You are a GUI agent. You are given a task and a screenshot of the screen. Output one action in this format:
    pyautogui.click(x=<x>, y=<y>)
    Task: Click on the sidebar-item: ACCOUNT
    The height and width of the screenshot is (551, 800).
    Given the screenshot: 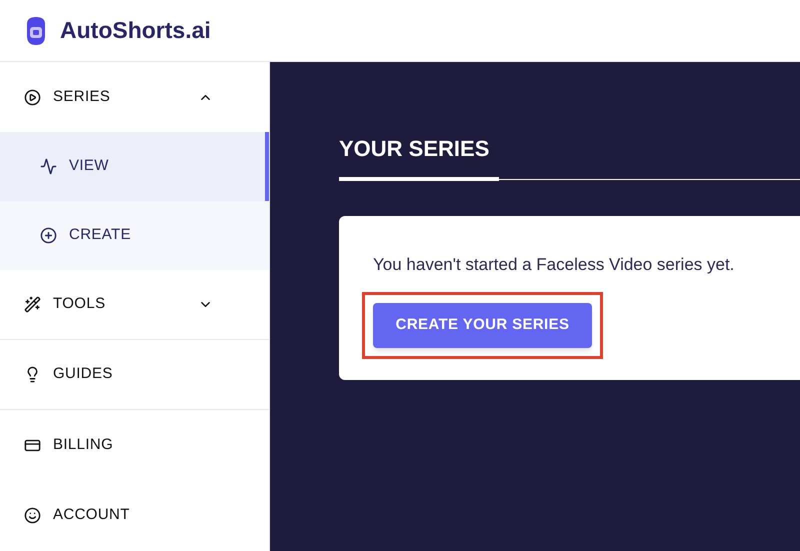 What is the action you would take?
    pyautogui.click(x=134, y=515)
    